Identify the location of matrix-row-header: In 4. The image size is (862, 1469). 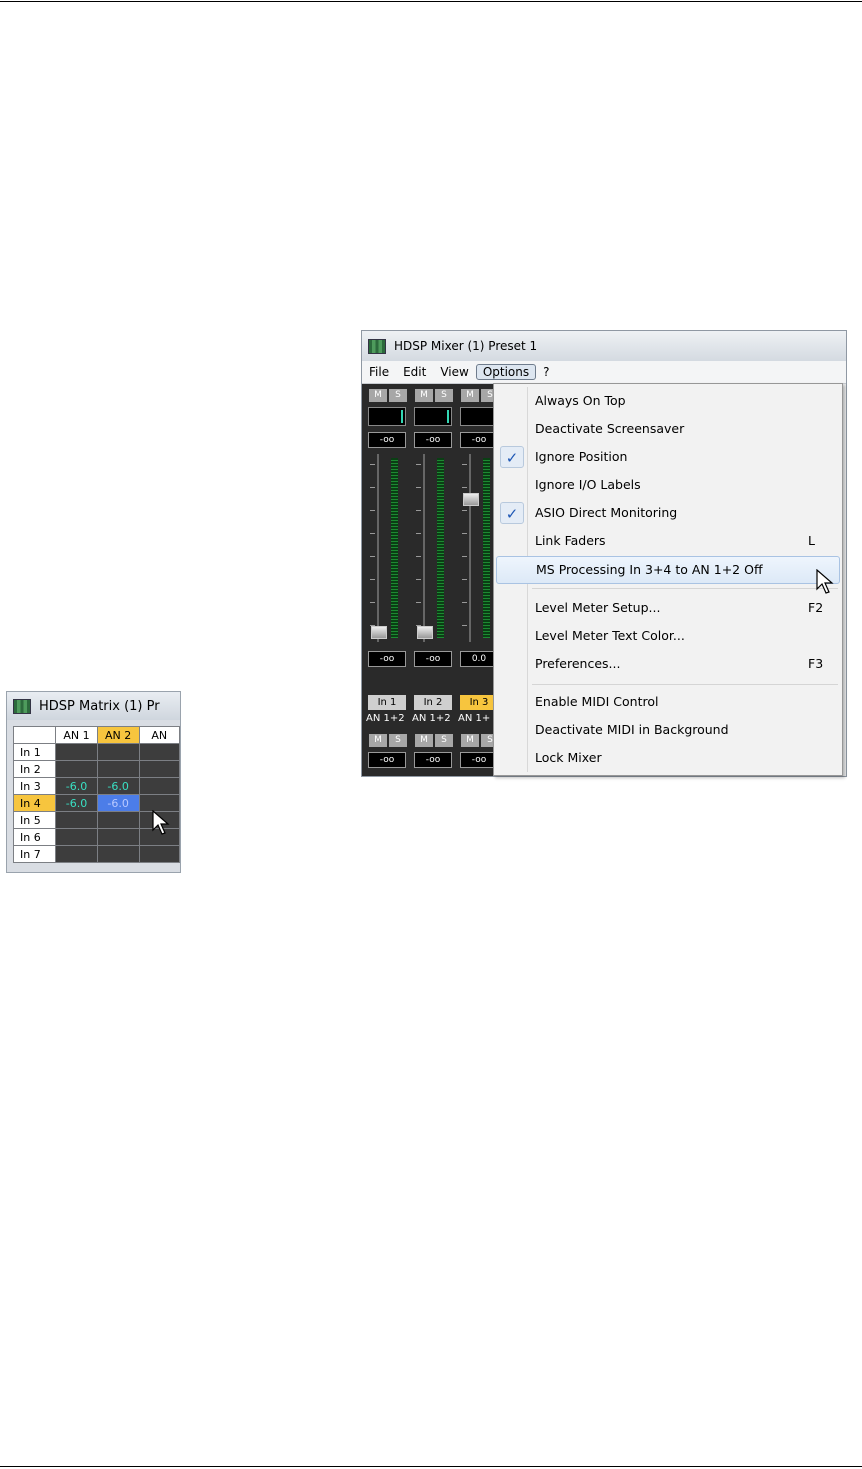
(34, 803).